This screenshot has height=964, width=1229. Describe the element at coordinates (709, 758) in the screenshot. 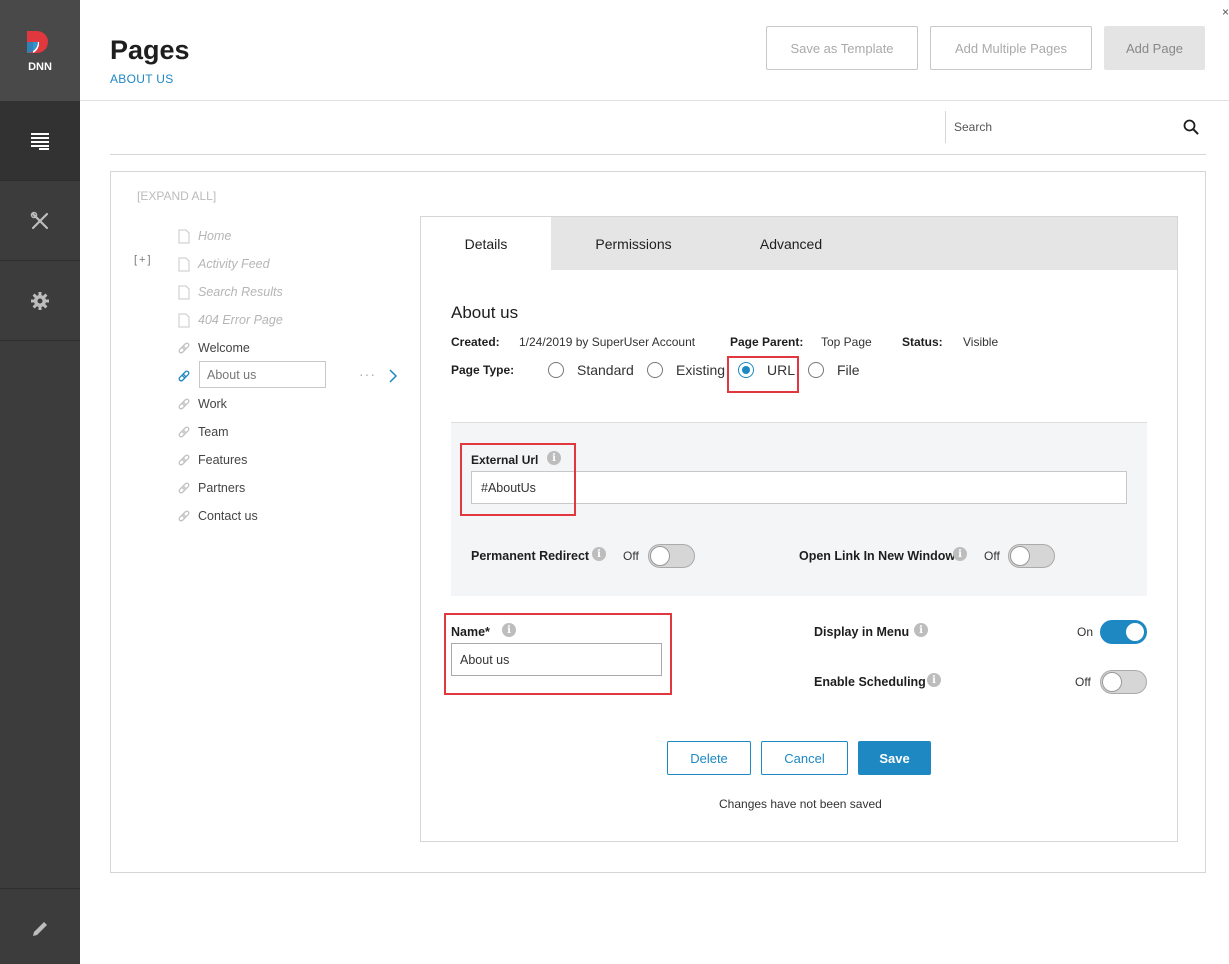

I see `delete-button: Delete` at that location.